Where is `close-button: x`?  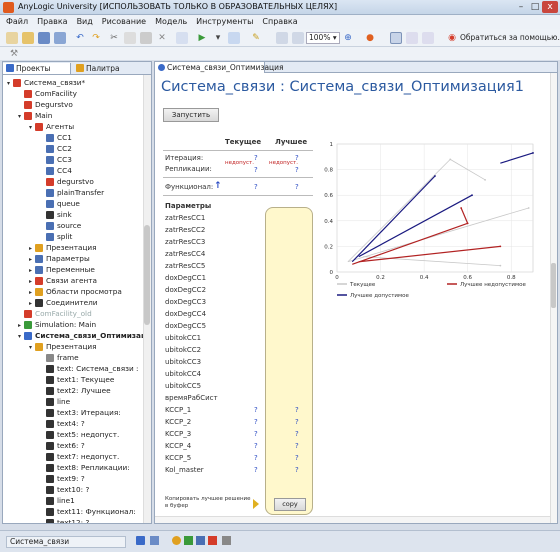
close-button: x is located at coordinates (550, 7).